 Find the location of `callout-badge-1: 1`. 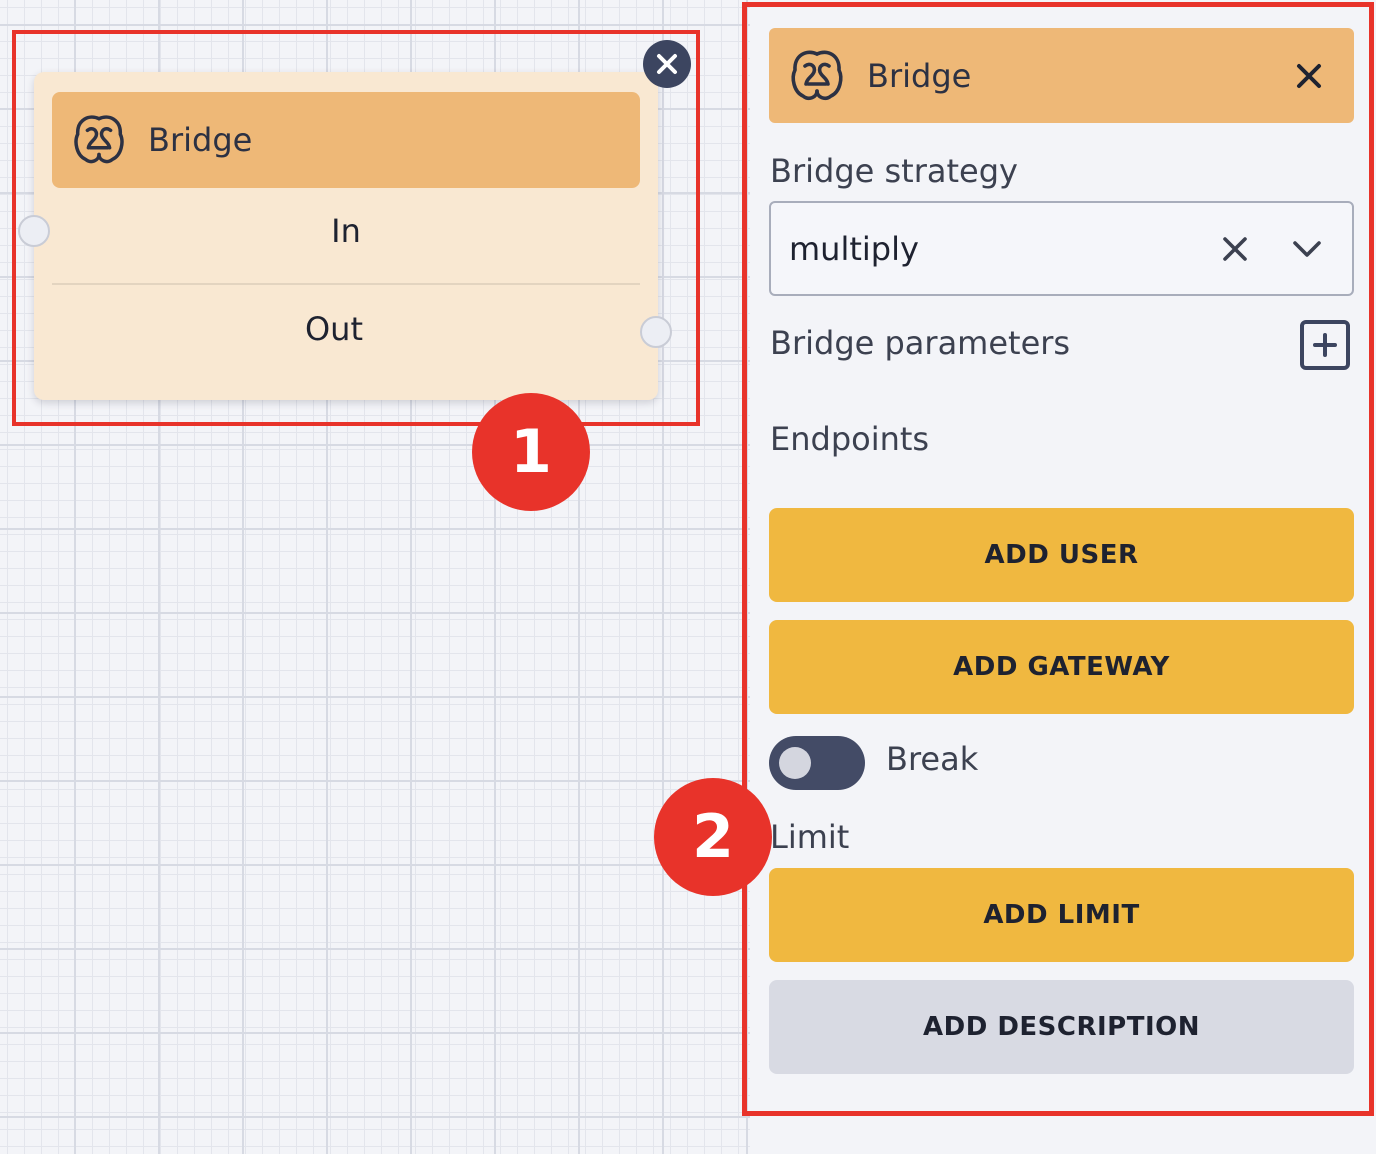

callout-badge-1: 1 is located at coordinates (531, 452).